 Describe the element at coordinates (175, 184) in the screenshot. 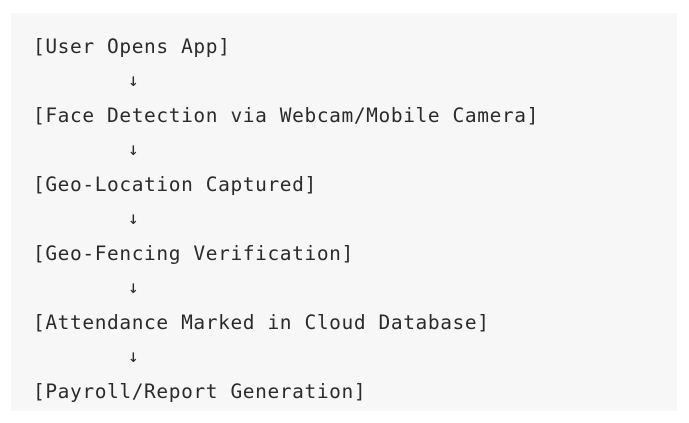

I see `flow-step-geo-location: [Geo-Location Captured]` at that location.